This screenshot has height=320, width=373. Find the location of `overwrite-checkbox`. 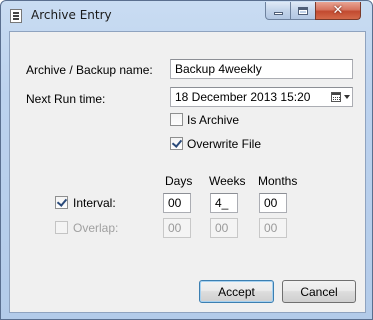

overwrite-checkbox is located at coordinates (176, 143).